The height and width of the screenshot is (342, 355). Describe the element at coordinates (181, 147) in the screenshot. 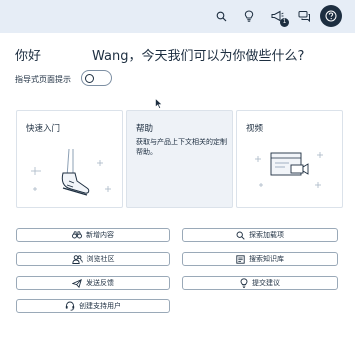

I see `card-description: 获取与产品上下文相关的定制帮助。` at that location.